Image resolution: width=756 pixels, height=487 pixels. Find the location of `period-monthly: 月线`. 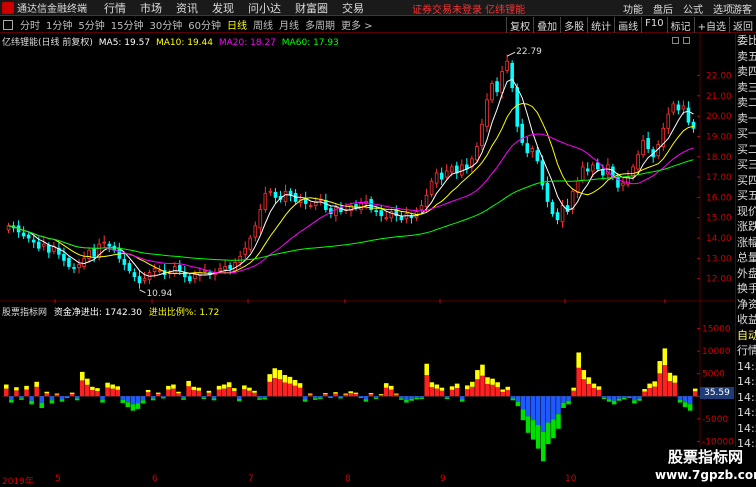

period-monthly: 月线 is located at coordinates (289, 24).